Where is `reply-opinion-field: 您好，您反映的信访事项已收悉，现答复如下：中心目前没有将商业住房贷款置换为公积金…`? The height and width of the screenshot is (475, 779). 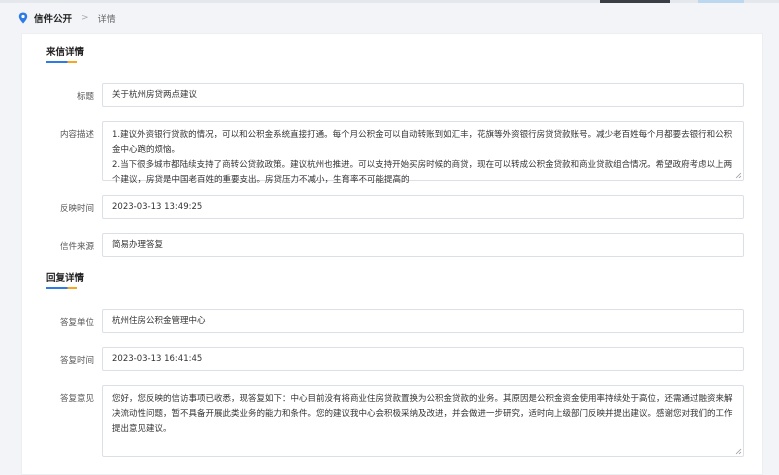 reply-opinion-field: 您好，您反映的信访事项已收悉，现答复如下：中心目前没有将商业住房贷款置换为公积金… is located at coordinates (423, 421).